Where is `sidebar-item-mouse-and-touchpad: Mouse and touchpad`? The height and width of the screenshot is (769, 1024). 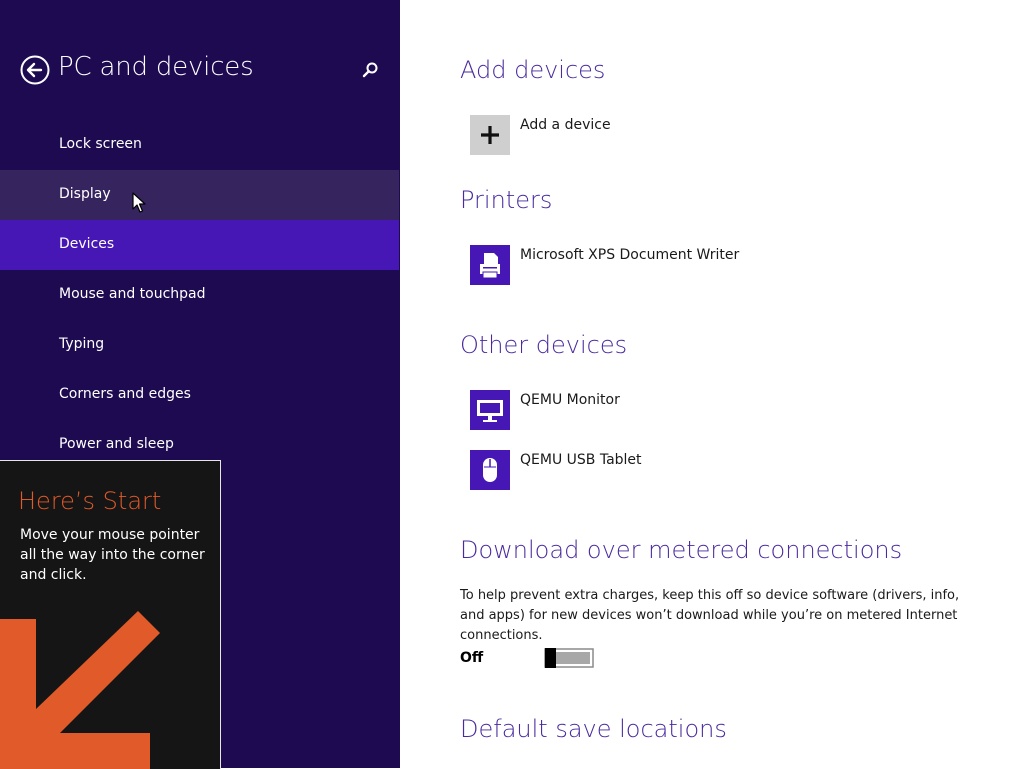 sidebar-item-mouse-and-touchpad: Mouse and touchpad is located at coordinates (199, 295).